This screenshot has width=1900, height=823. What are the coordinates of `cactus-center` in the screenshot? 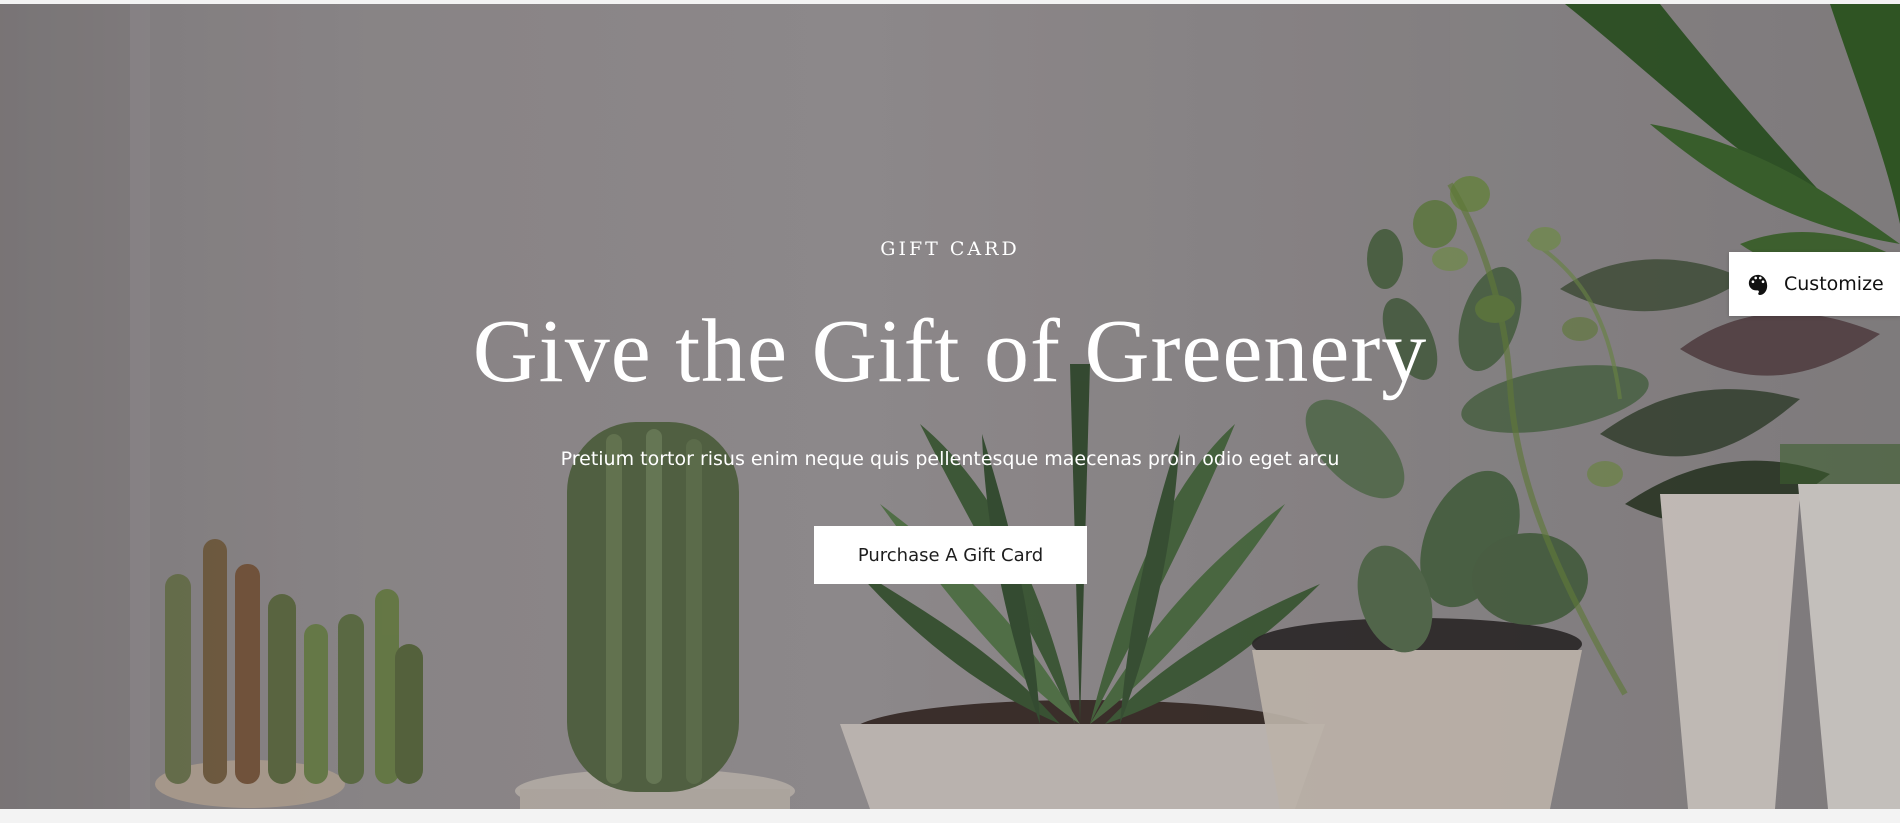 It's located at (655, 615).